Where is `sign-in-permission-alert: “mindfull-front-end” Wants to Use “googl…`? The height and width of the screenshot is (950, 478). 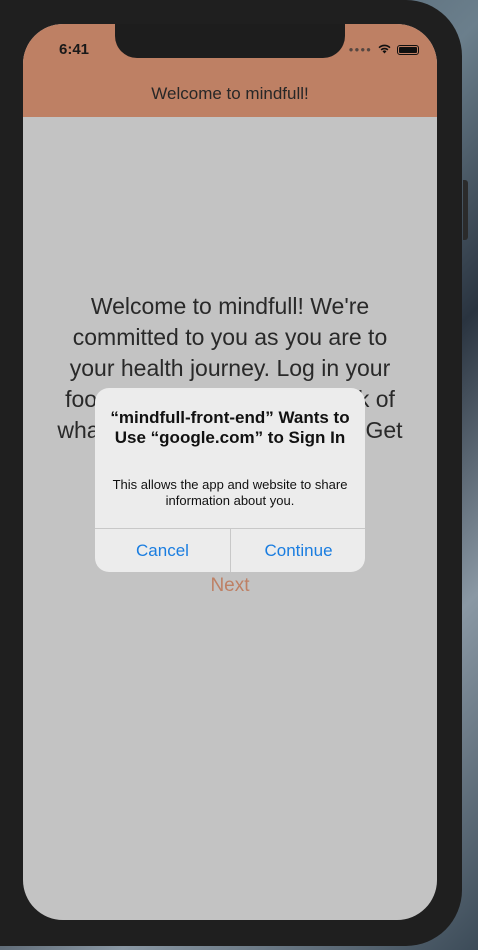
sign-in-permission-alert: “mindfull-front-end” Wants to Use “googl… is located at coordinates (230, 480).